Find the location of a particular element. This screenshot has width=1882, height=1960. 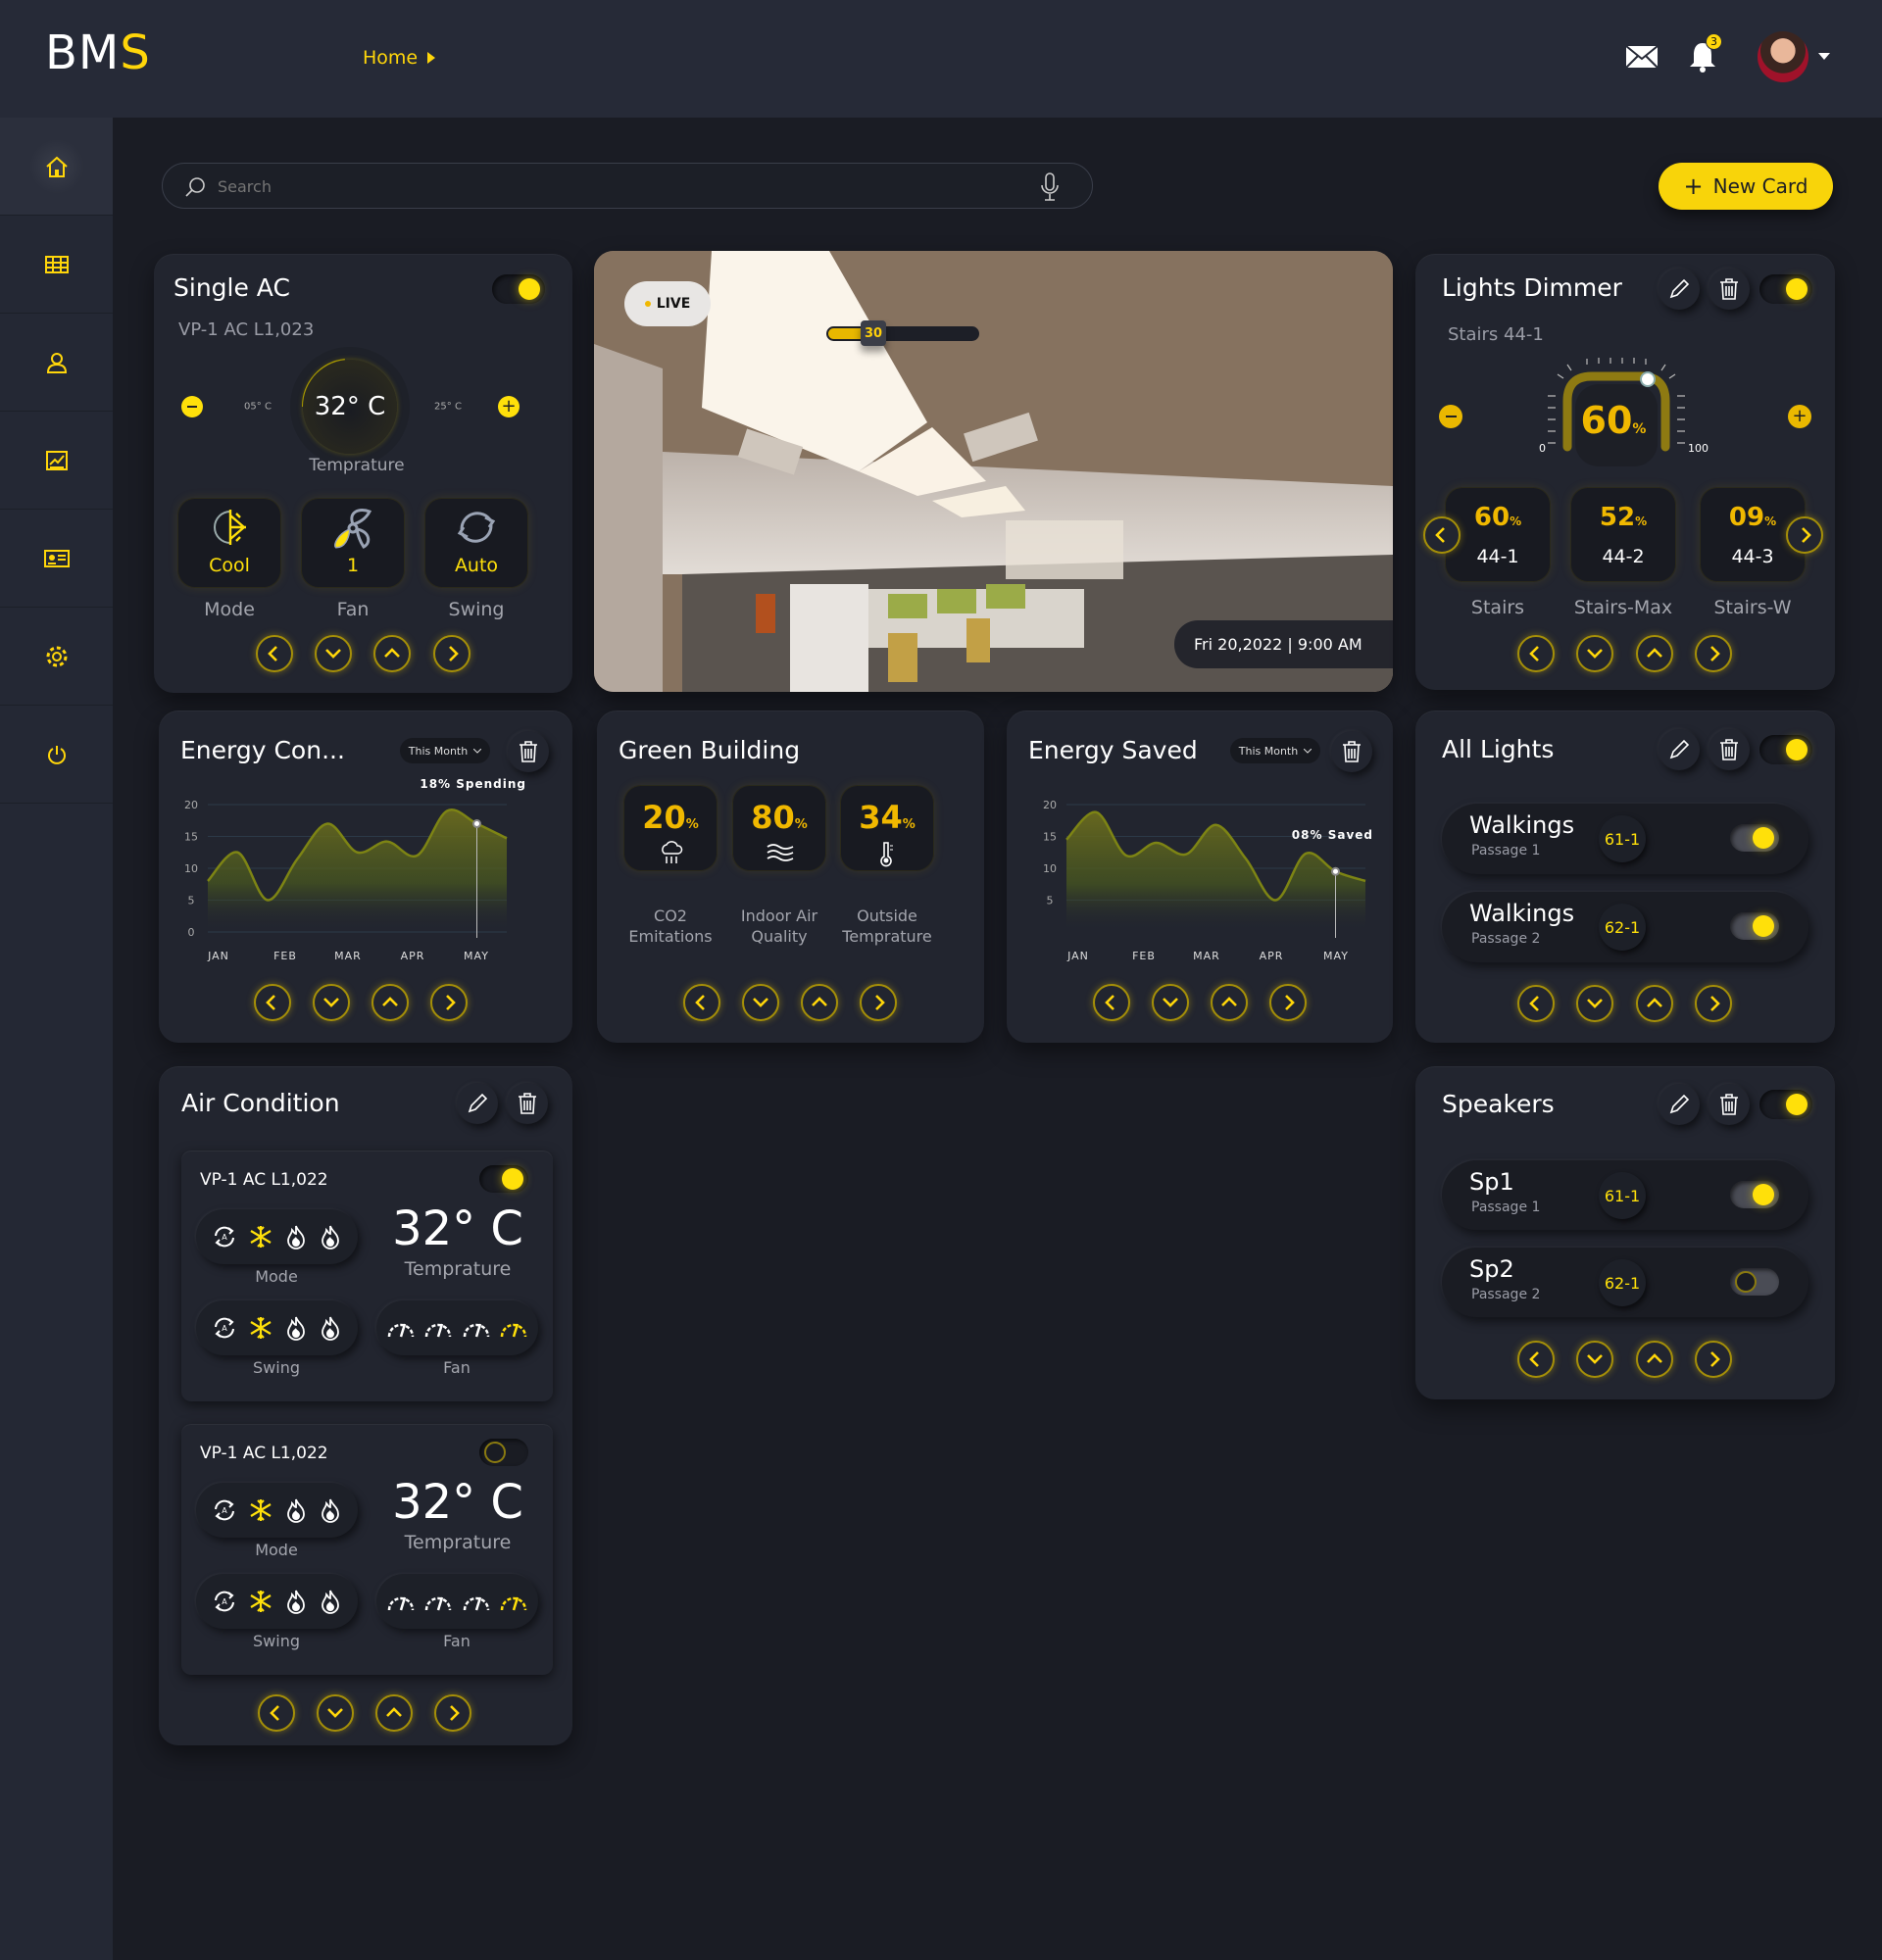

zone-tile: 60% 44-1 is located at coordinates (1498, 534).